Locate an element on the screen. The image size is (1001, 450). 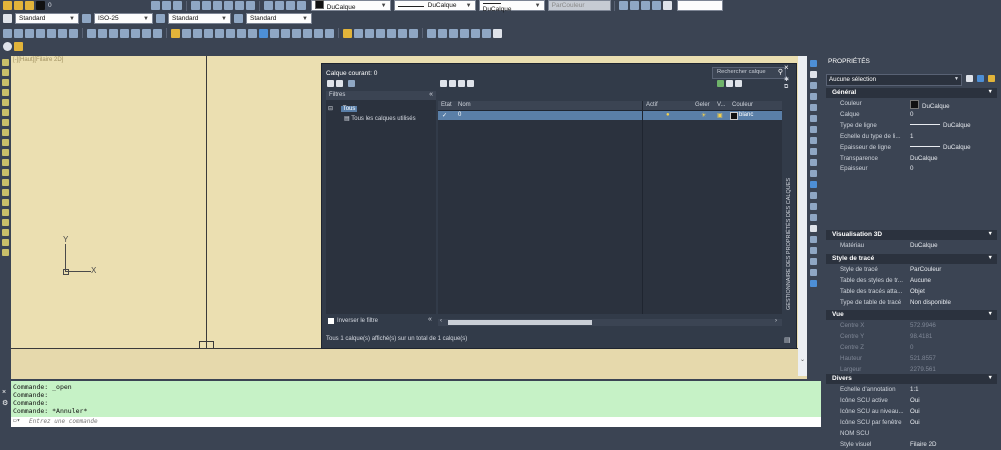
chevron-down-icon: ▼ is located at coordinates (990, 234).